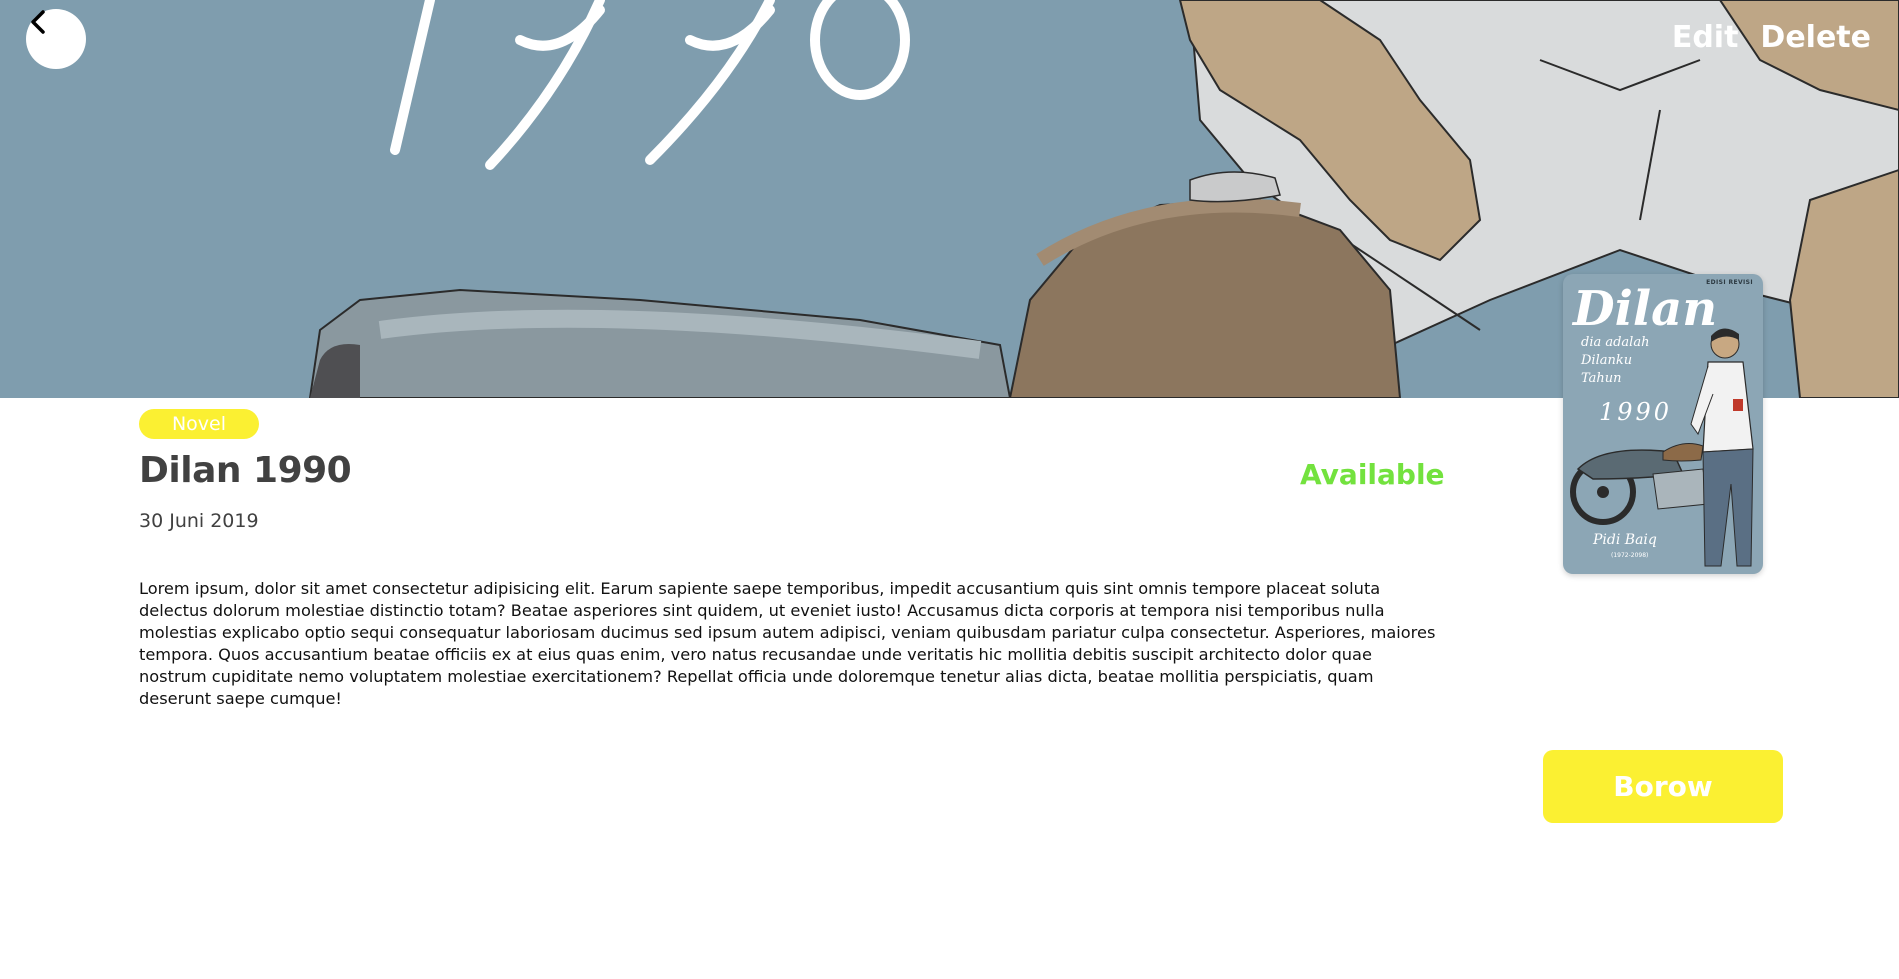 This screenshot has height=979, width=1899. Describe the element at coordinates (199, 424) in the screenshot. I see `category-badge: Novel` at that location.